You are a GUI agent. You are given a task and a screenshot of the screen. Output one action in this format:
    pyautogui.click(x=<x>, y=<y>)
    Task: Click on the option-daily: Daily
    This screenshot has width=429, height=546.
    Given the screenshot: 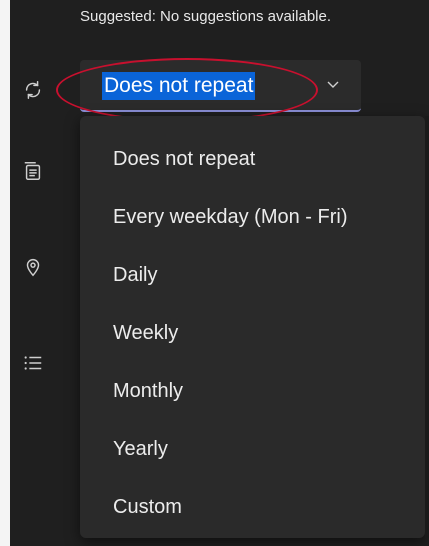 What is the action you would take?
    pyautogui.click(x=135, y=275)
    